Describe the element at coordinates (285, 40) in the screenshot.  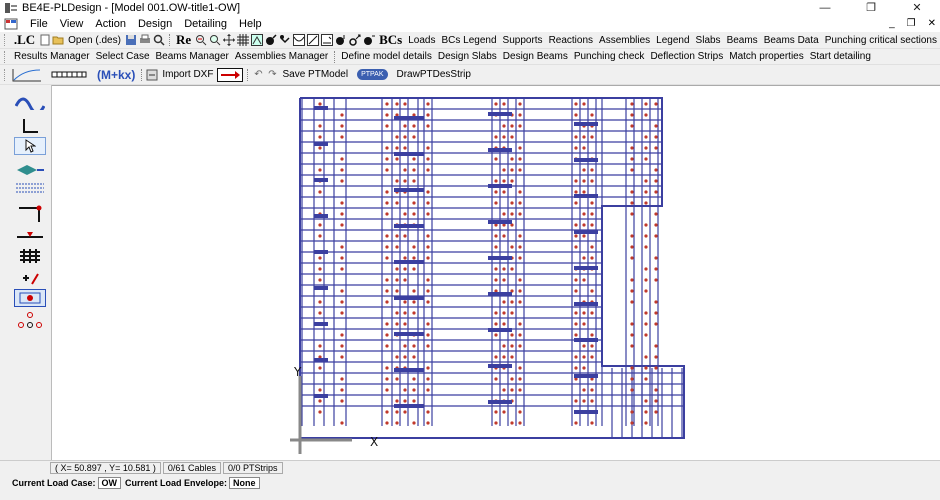
I see `anchor-icon` at that location.